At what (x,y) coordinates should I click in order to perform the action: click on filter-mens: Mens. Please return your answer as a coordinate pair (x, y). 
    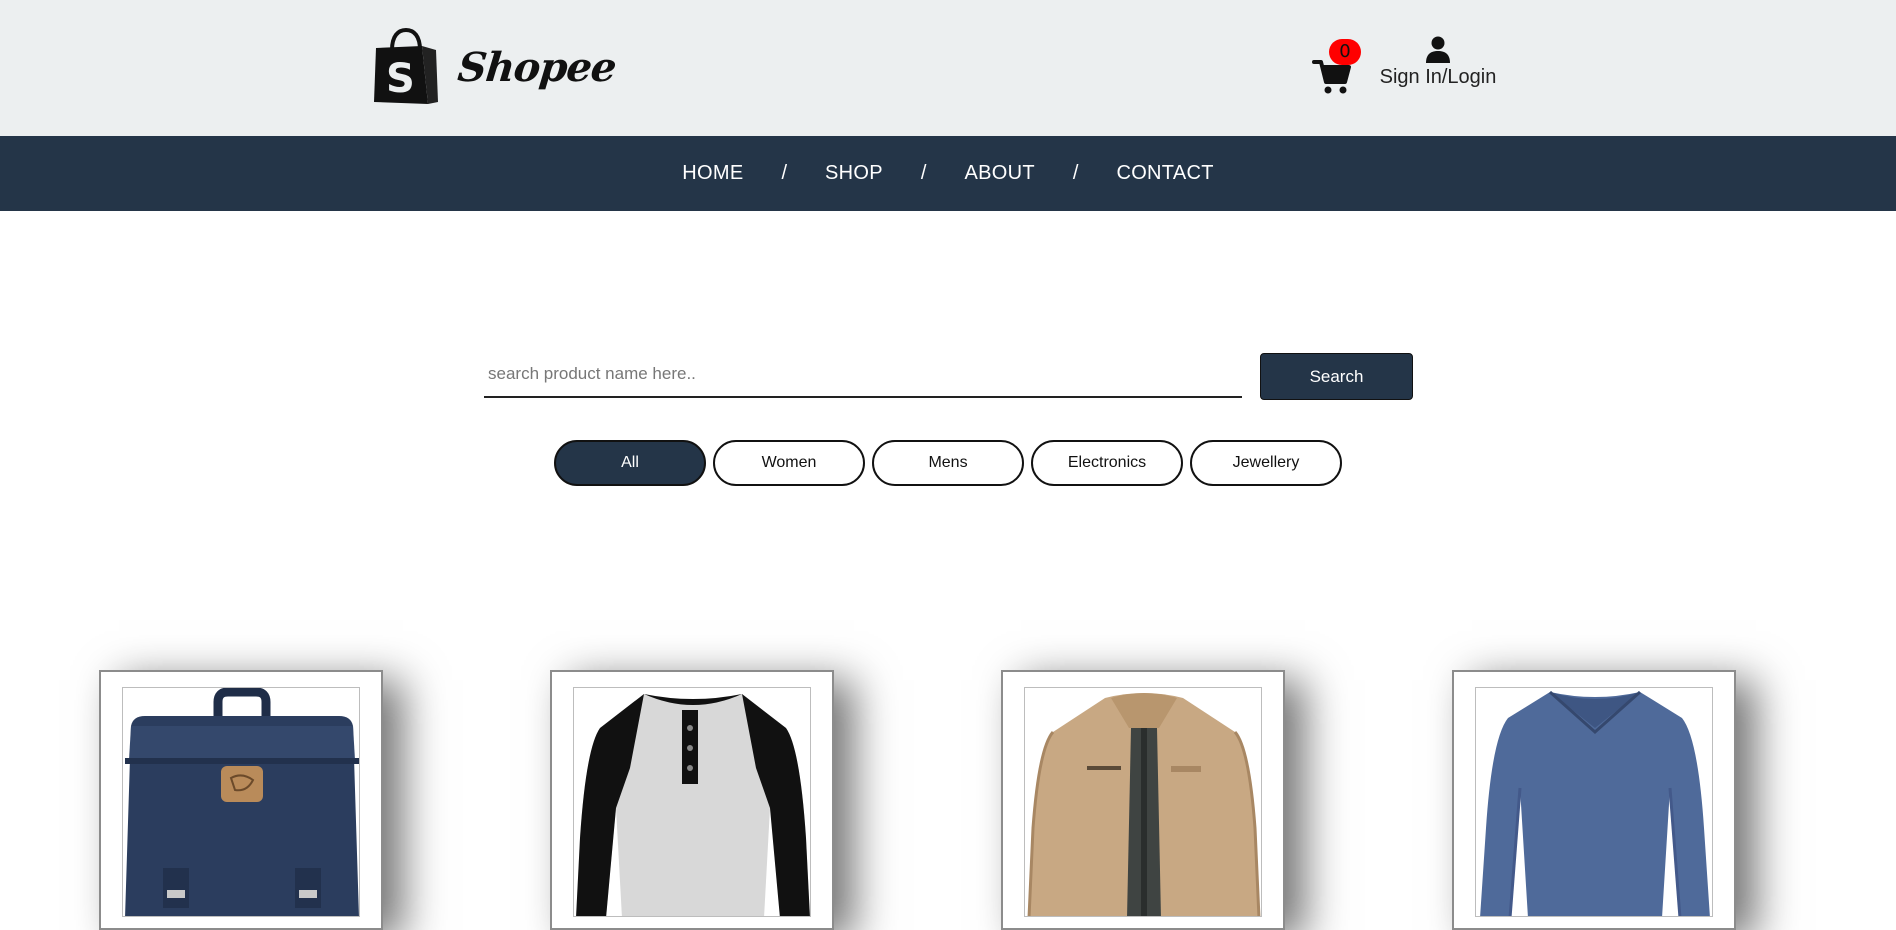
    Looking at the image, I should click on (948, 463).